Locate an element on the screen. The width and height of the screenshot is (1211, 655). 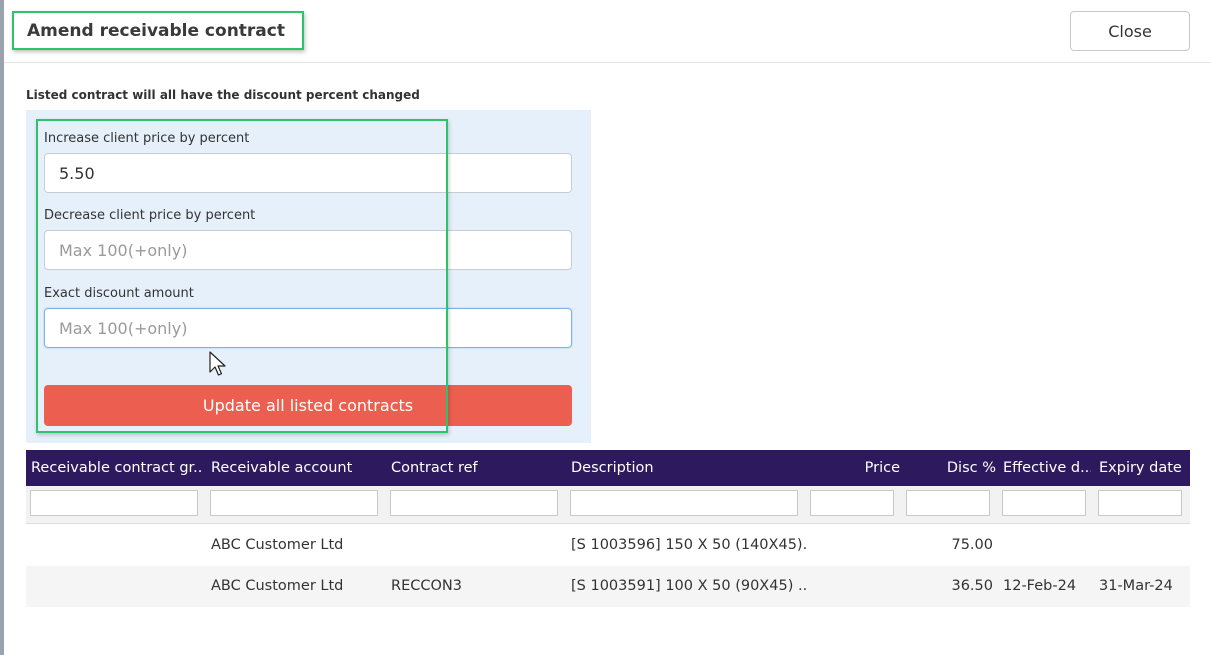
increase-percent-label: Increase client price by percent is located at coordinates (147, 138).